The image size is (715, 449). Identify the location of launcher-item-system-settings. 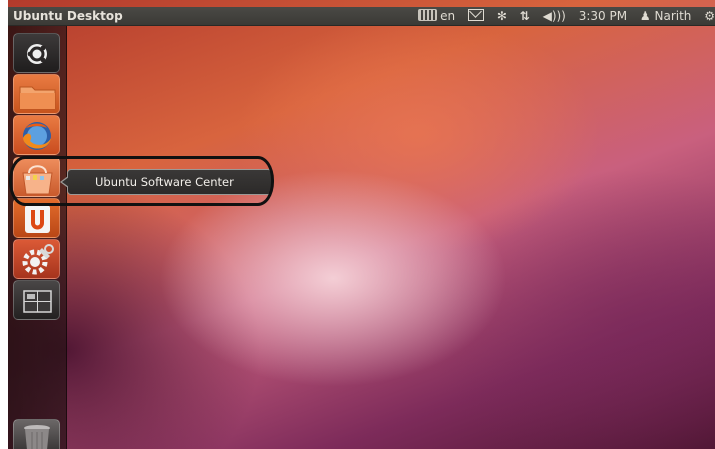
(36, 259).